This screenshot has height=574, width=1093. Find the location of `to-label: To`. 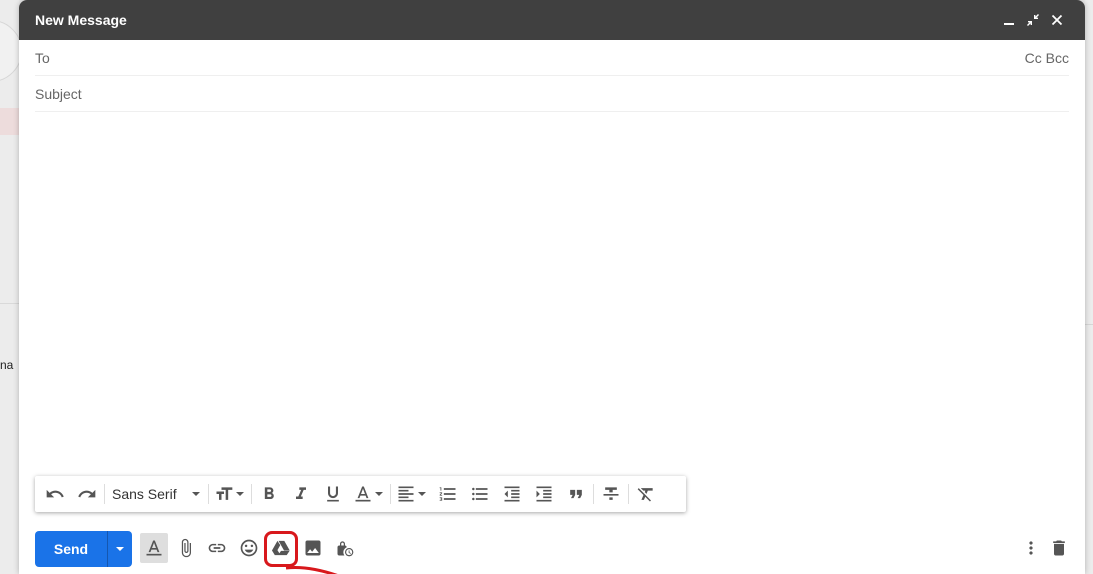

to-label: To is located at coordinates (42, 57).